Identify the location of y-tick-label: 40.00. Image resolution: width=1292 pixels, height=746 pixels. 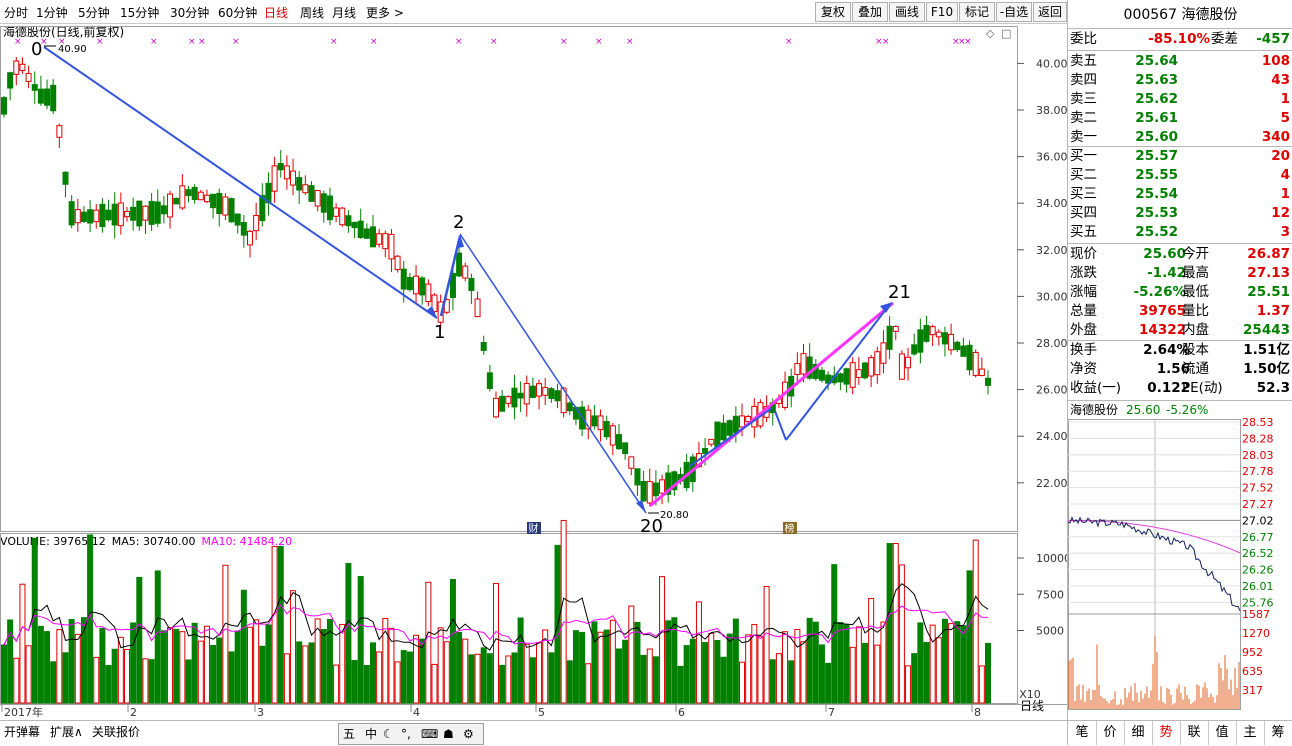
(1052, 63).